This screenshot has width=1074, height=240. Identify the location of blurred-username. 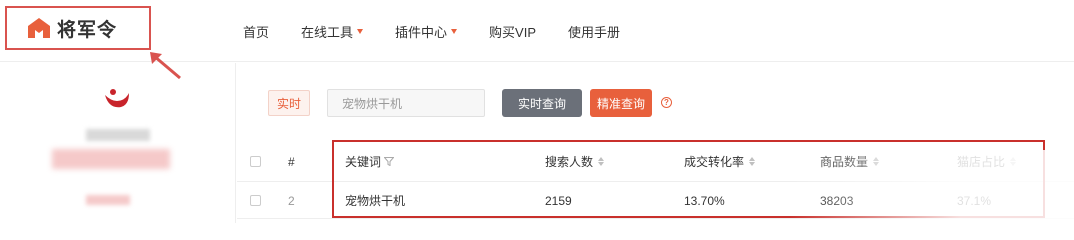
(118, 135).